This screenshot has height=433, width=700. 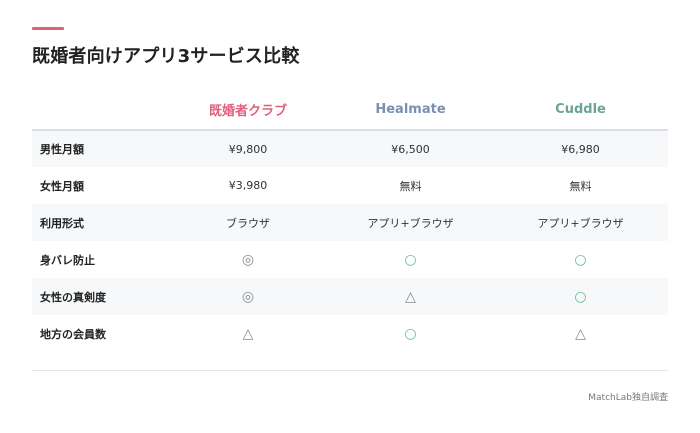 I want to click on table-cell: ¥9,800, so click(x=248, y=148).